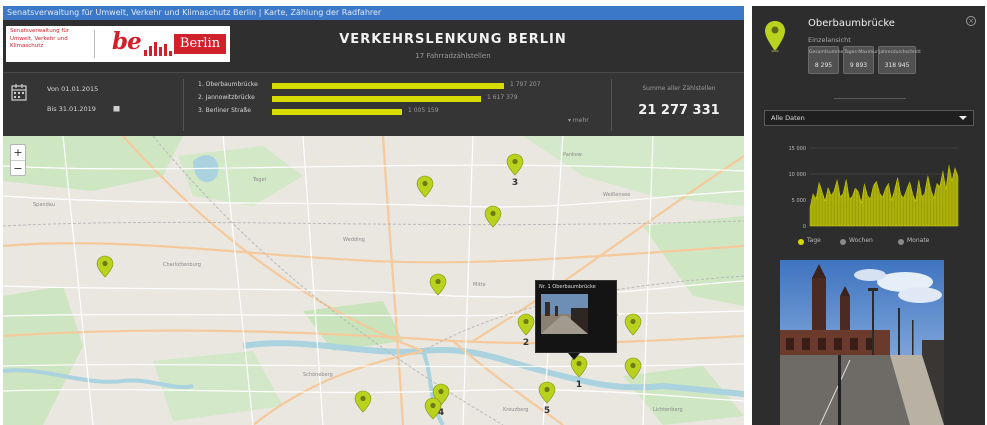  What do you see at coordinates (515, 183) in the screenshot?
I see `marker-number: 3` at bounding box center [515, 183].